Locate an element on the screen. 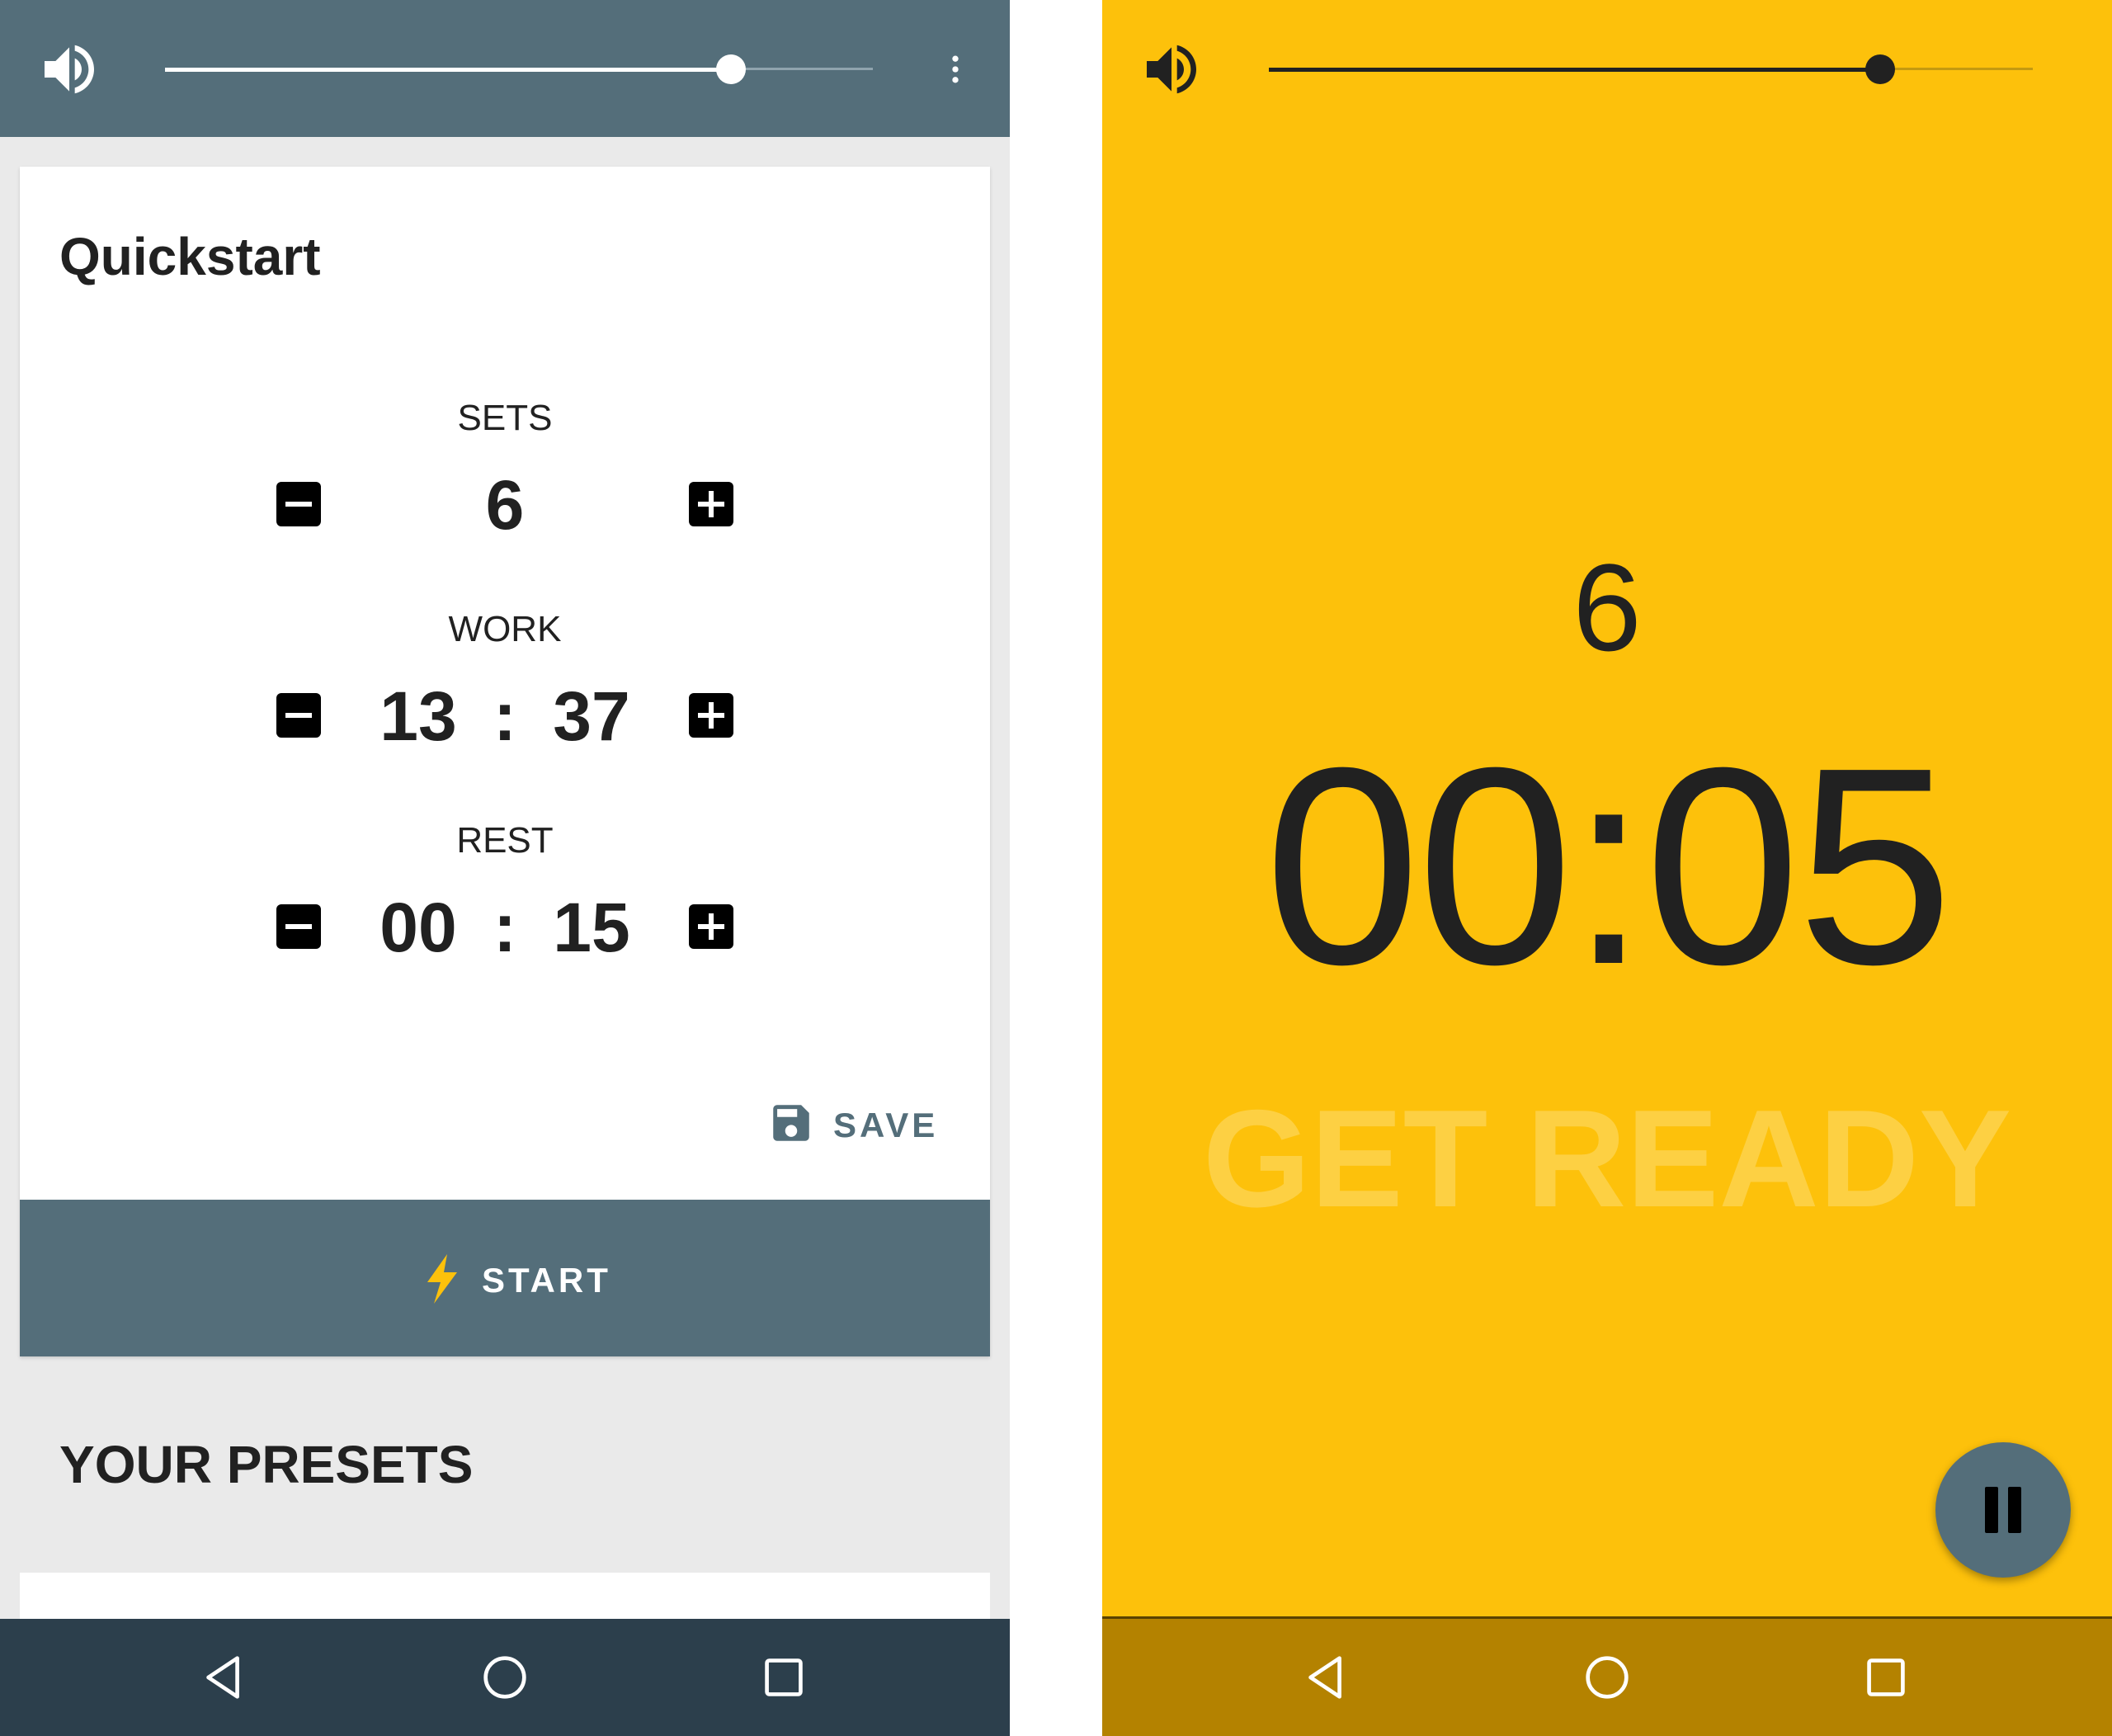 Image resolution: width=2112 pixels, height=1736 pixels. rest-increment-button is located at coordinates (711, 926).